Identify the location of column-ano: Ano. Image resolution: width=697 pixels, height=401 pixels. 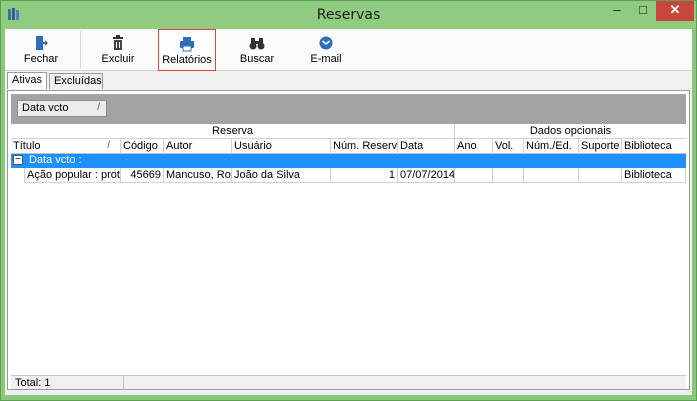
(474, 146).